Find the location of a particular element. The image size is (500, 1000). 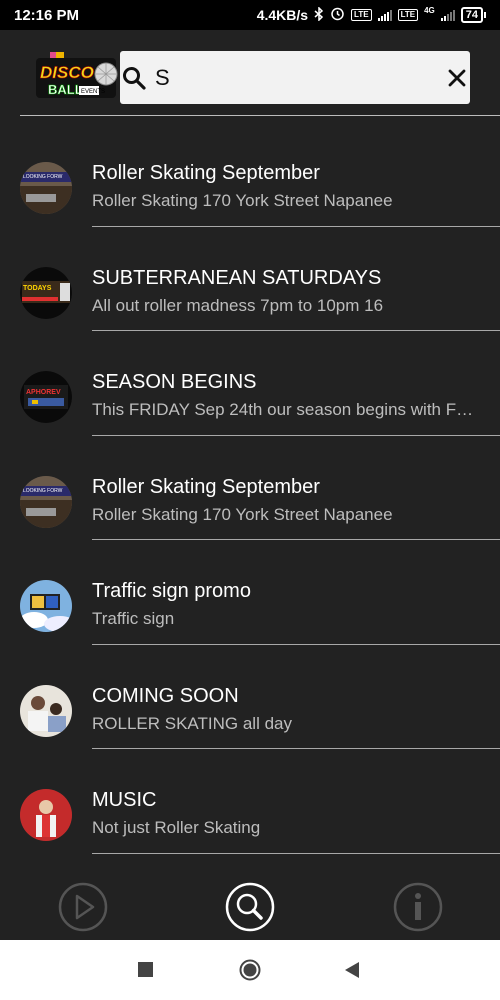

svg-text: EVENTS is located at coordinates (93, 92).